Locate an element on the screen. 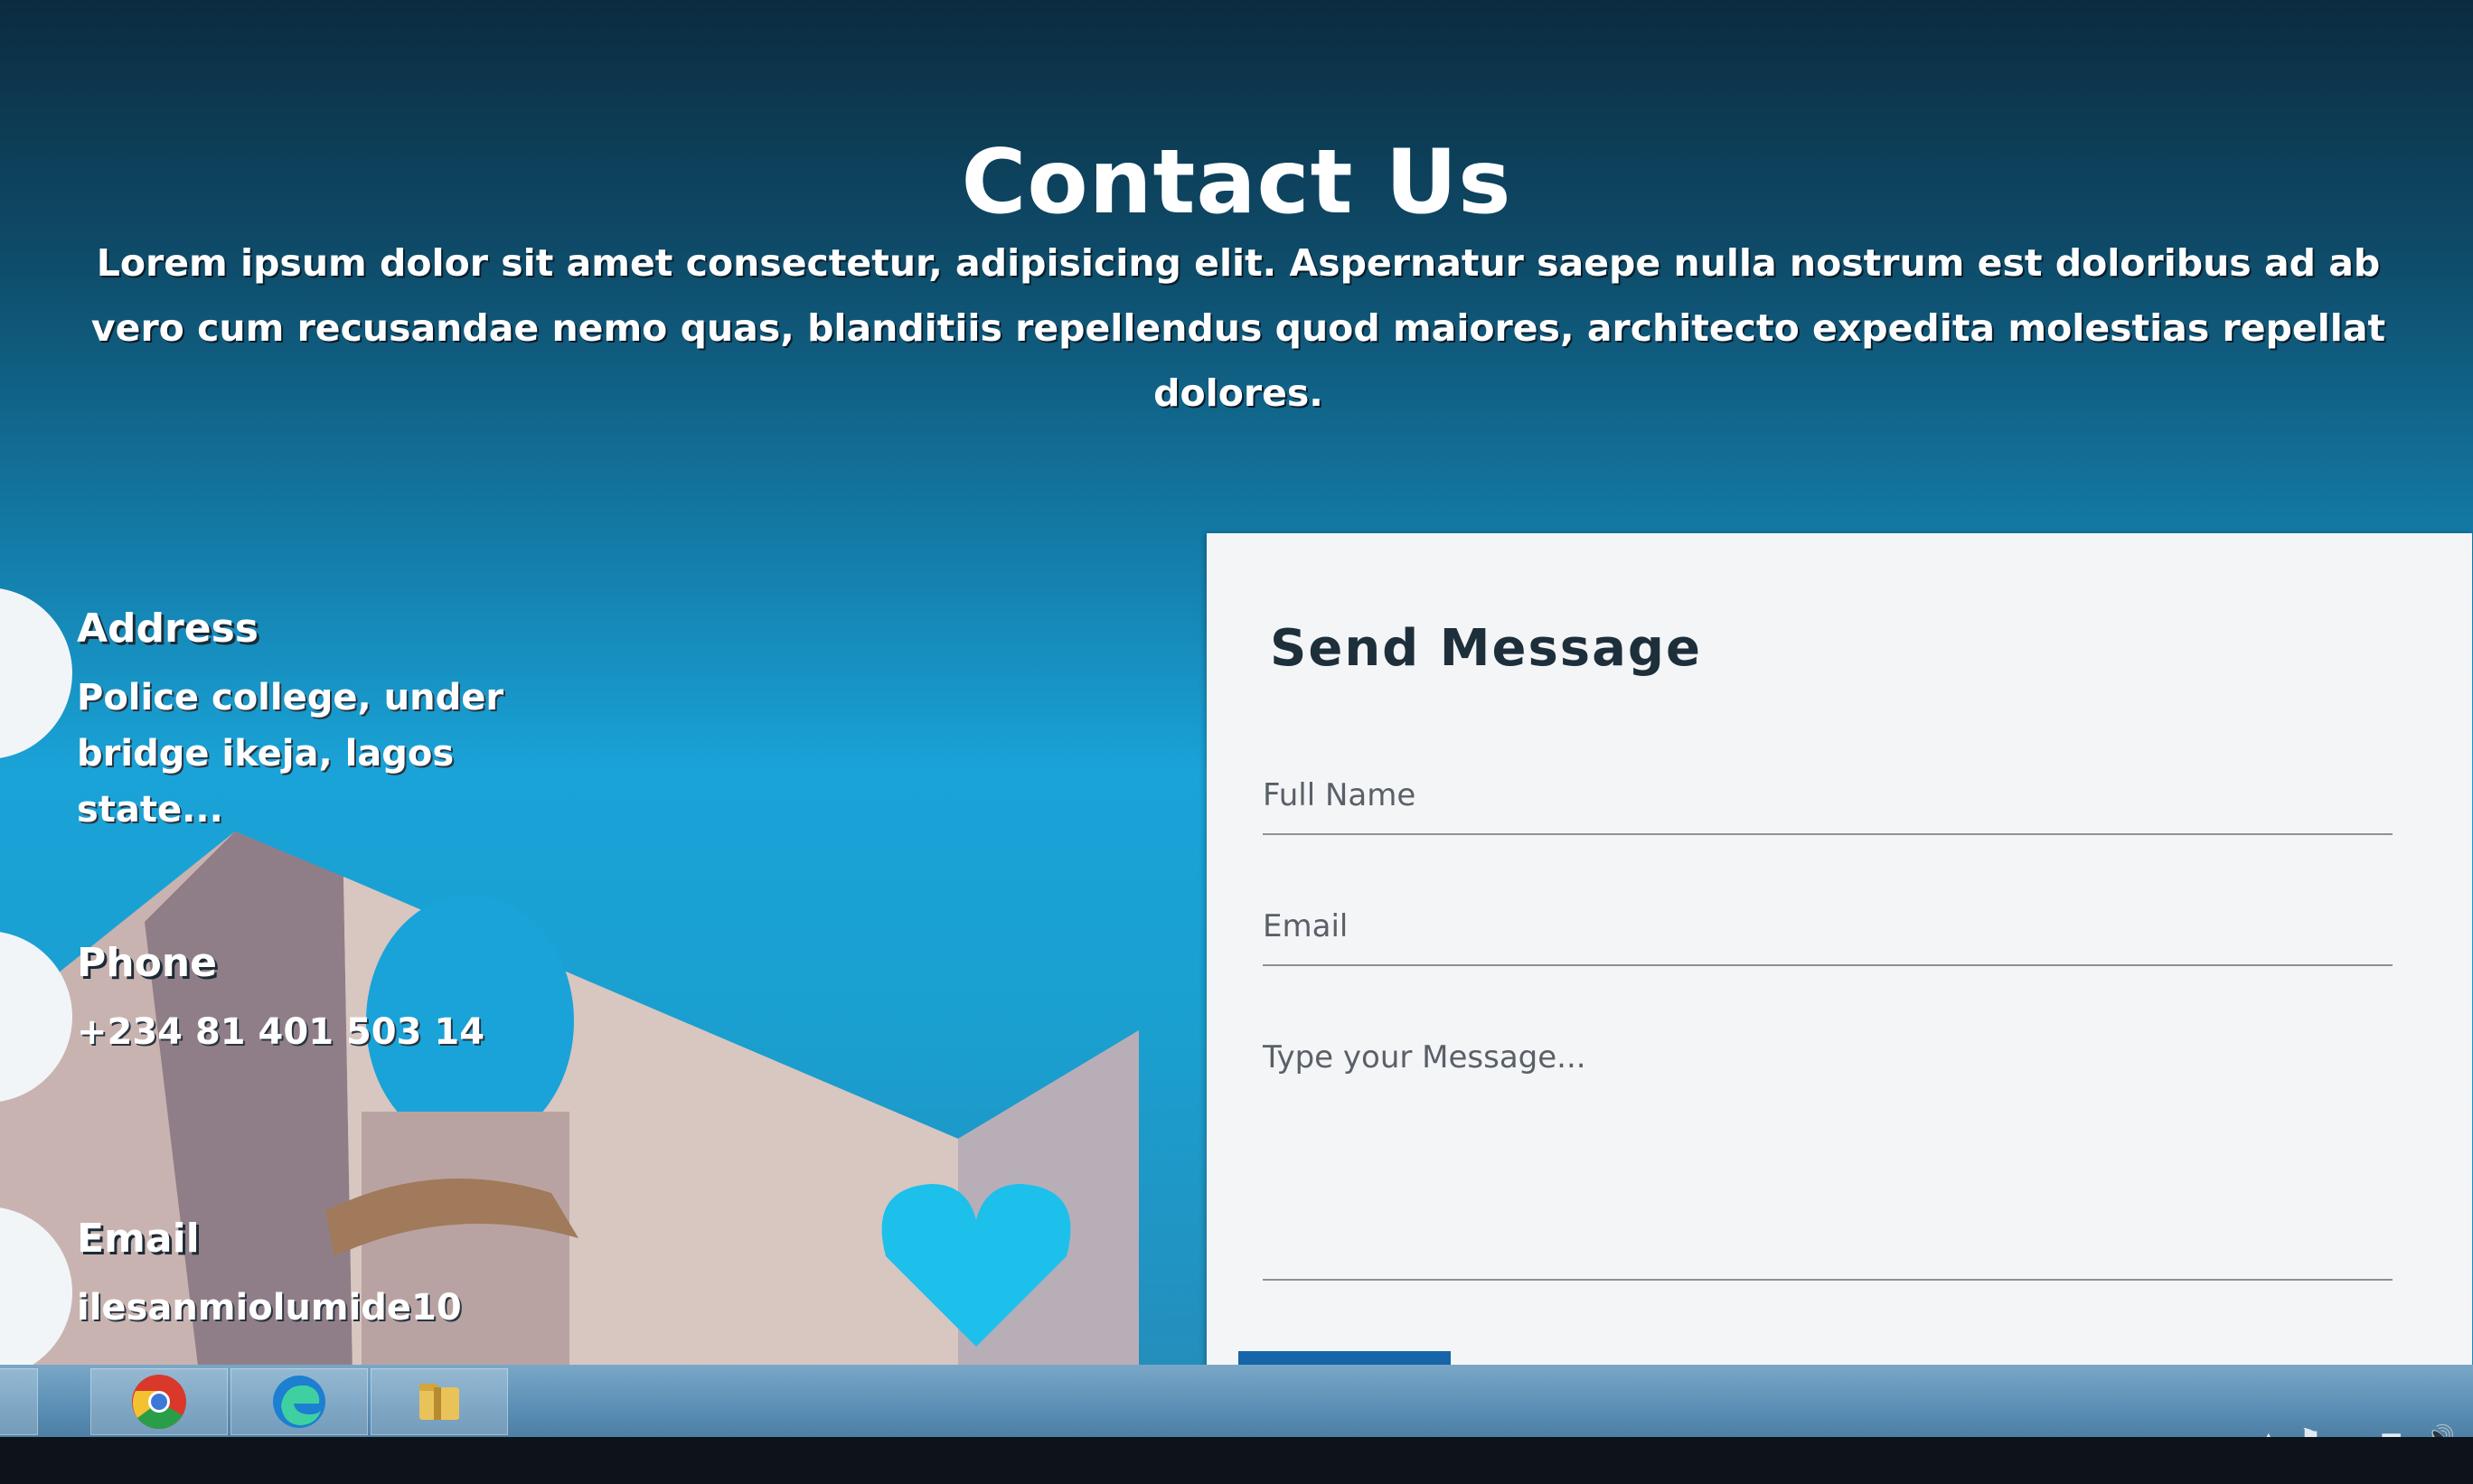 This screenshot has width=2473, height=1484. taskbar-edge-button is located at coordinates (299, 1402).